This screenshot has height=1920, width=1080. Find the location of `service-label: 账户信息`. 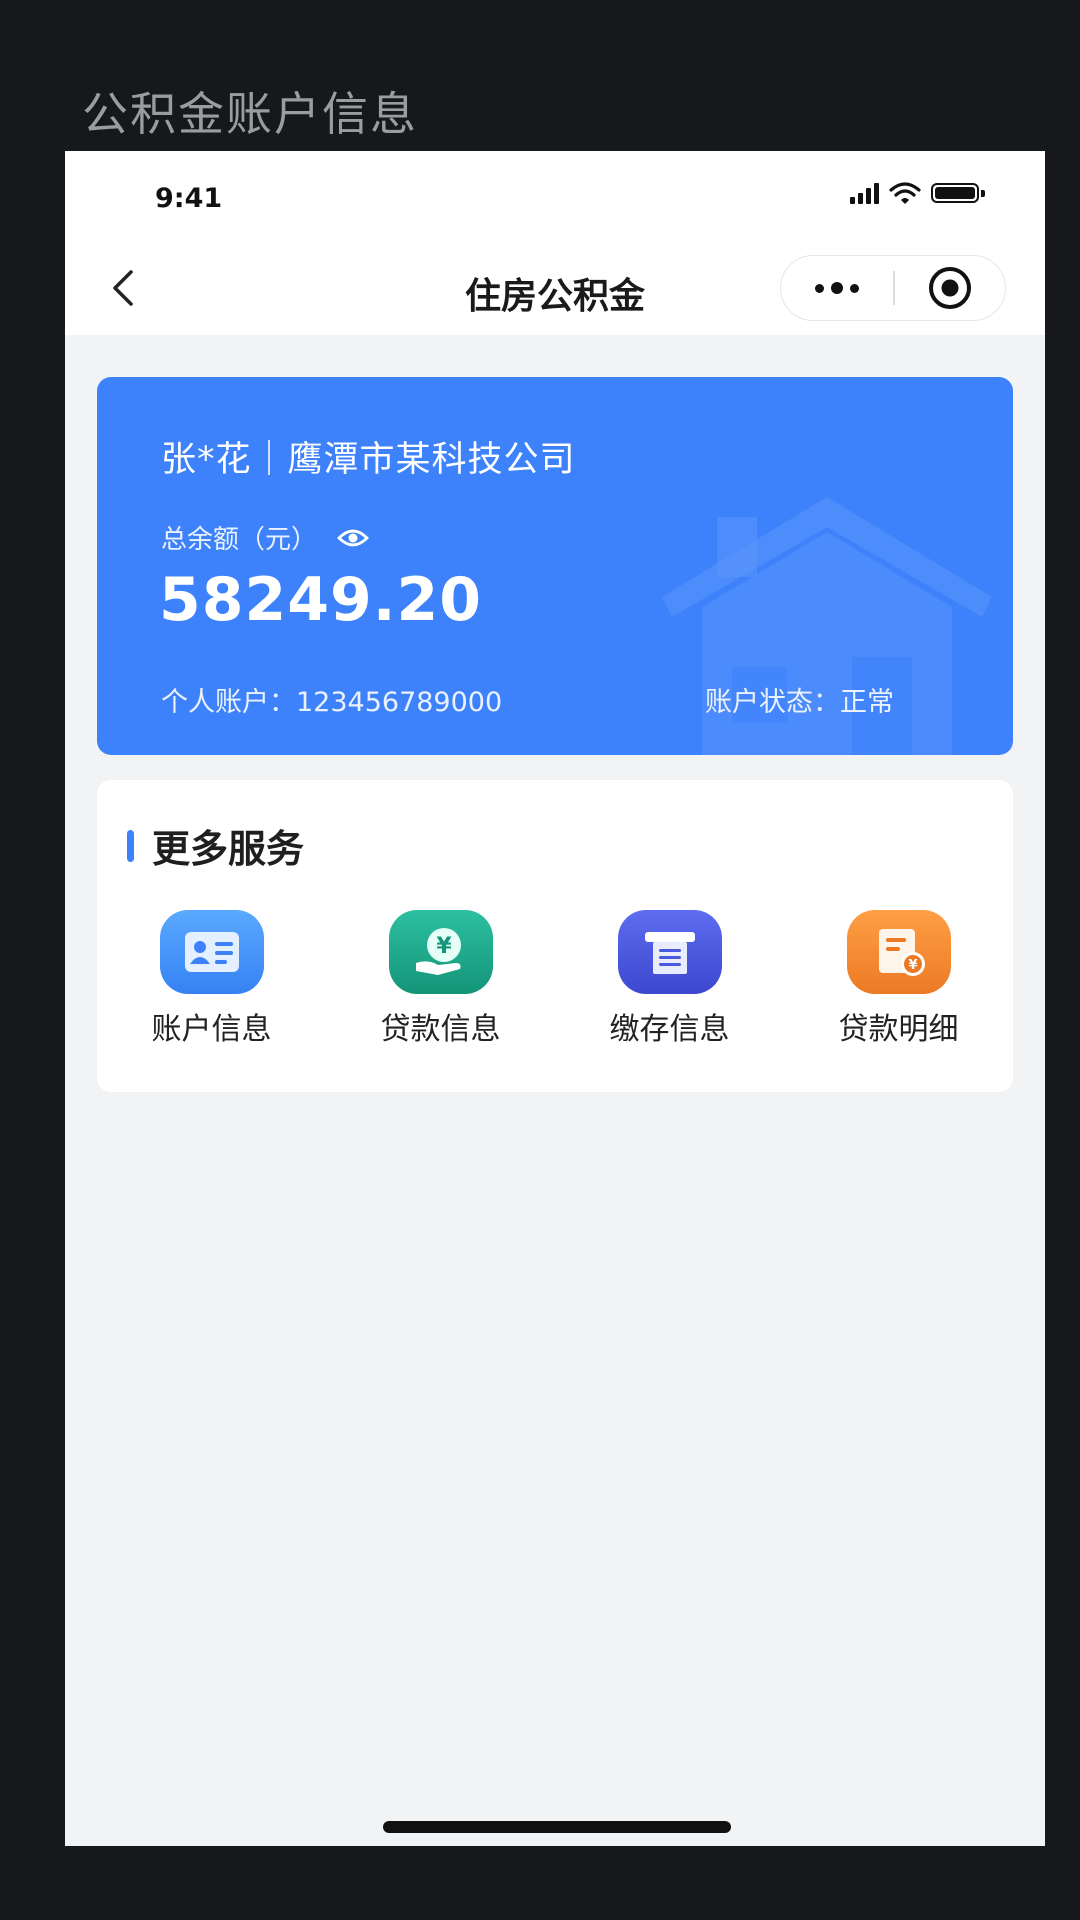

service-label: 账户信息 is located at coordinates (211, 1029).